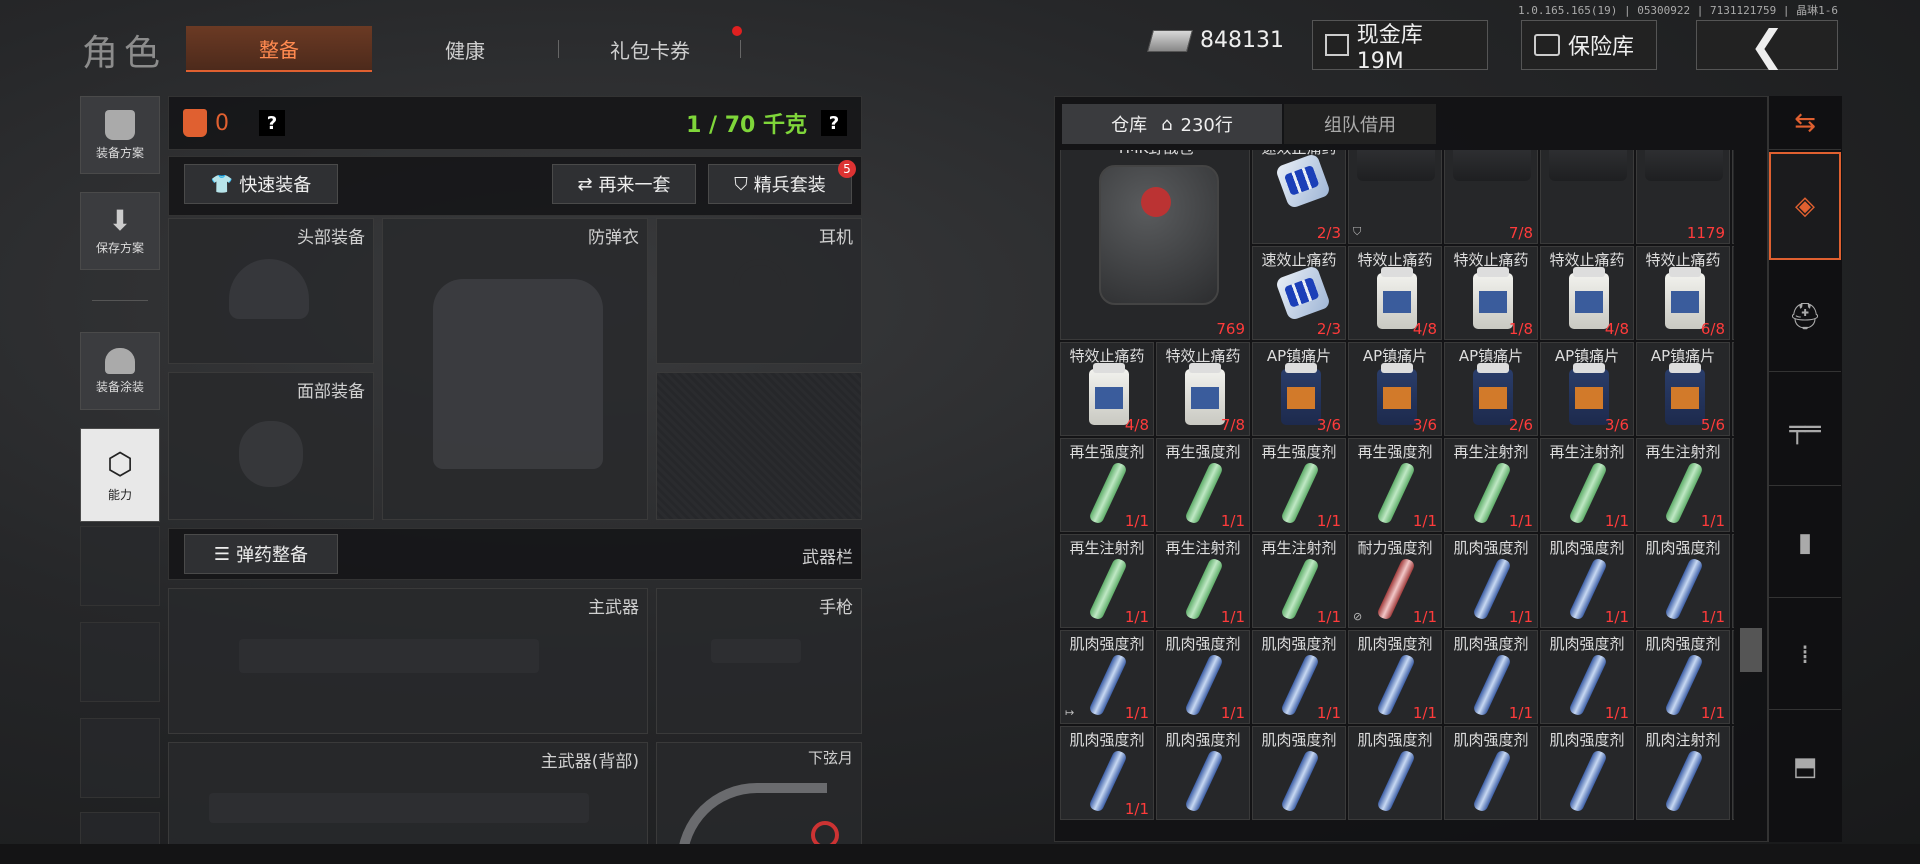 Image resolution: width=1920 pixels, height=864 pixels. I want to click on back-button: ❮, so click(1767, 45).